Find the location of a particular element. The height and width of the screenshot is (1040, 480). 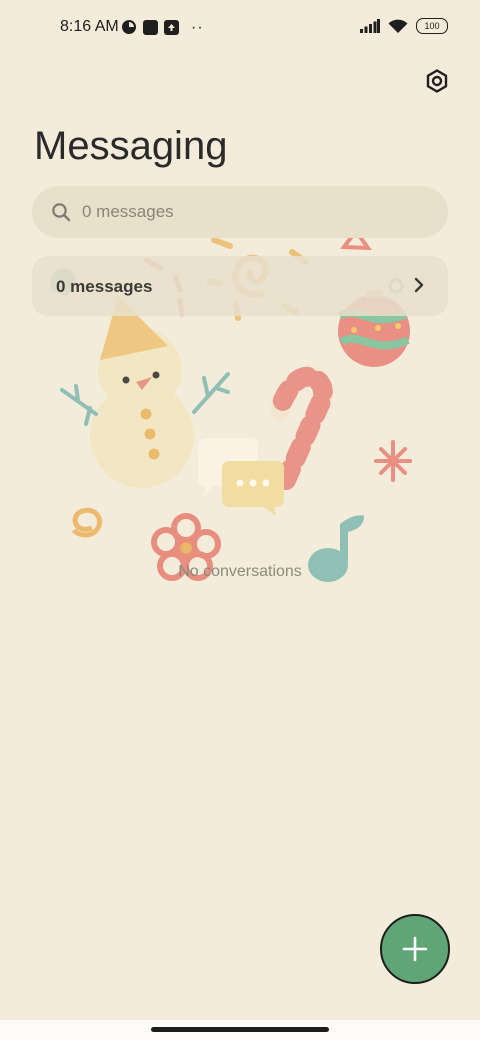

snowman-doodle is located at coordinates (145, 392).